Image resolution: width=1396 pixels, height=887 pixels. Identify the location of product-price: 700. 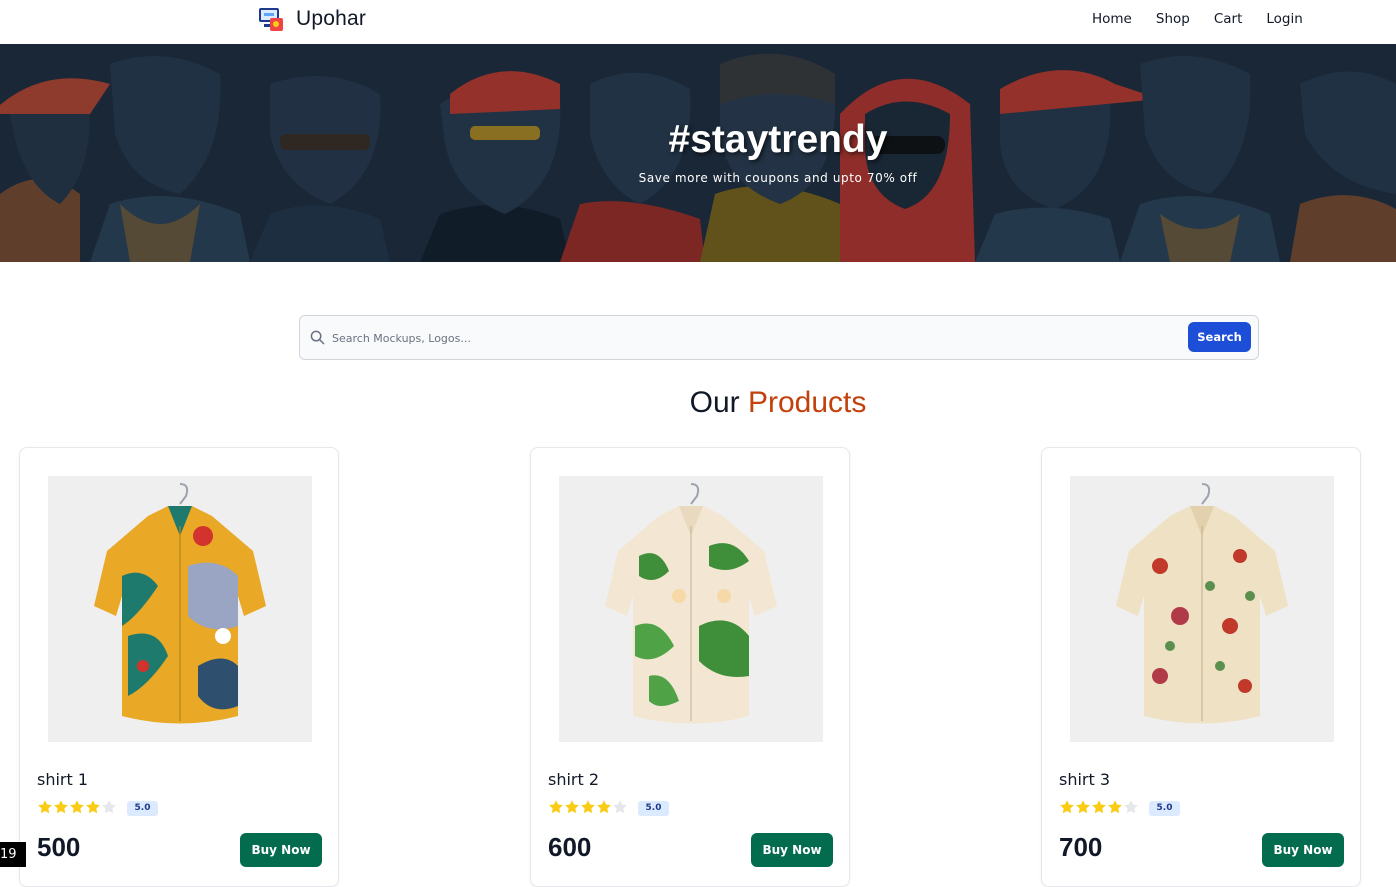
(1081, 847).